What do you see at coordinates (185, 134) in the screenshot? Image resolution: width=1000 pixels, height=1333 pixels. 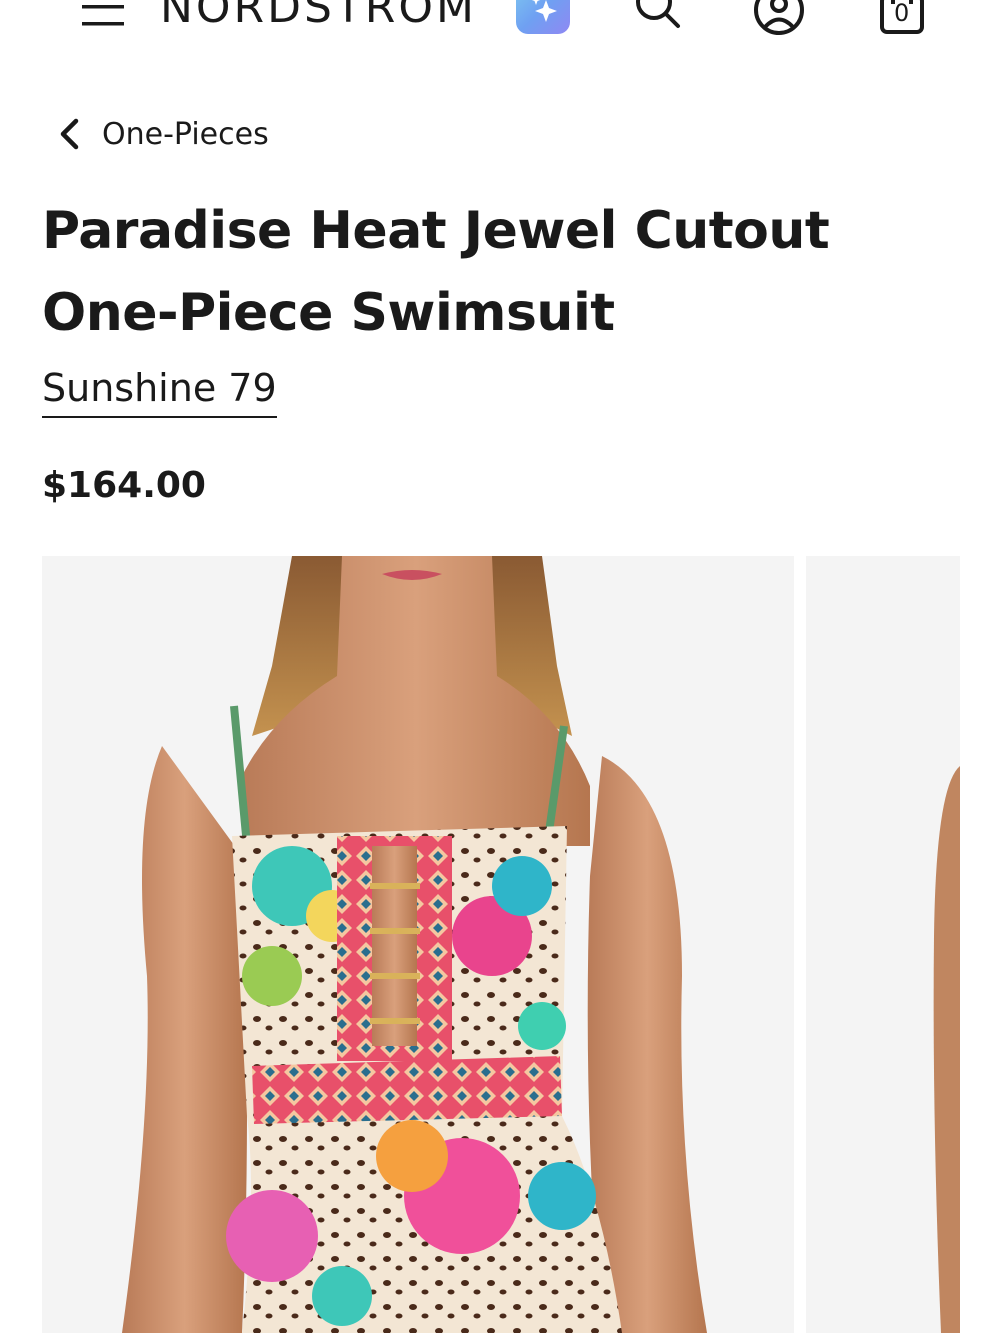 I see `breadcrumb-label: One-Pieces` at bounding box center [185, 134].